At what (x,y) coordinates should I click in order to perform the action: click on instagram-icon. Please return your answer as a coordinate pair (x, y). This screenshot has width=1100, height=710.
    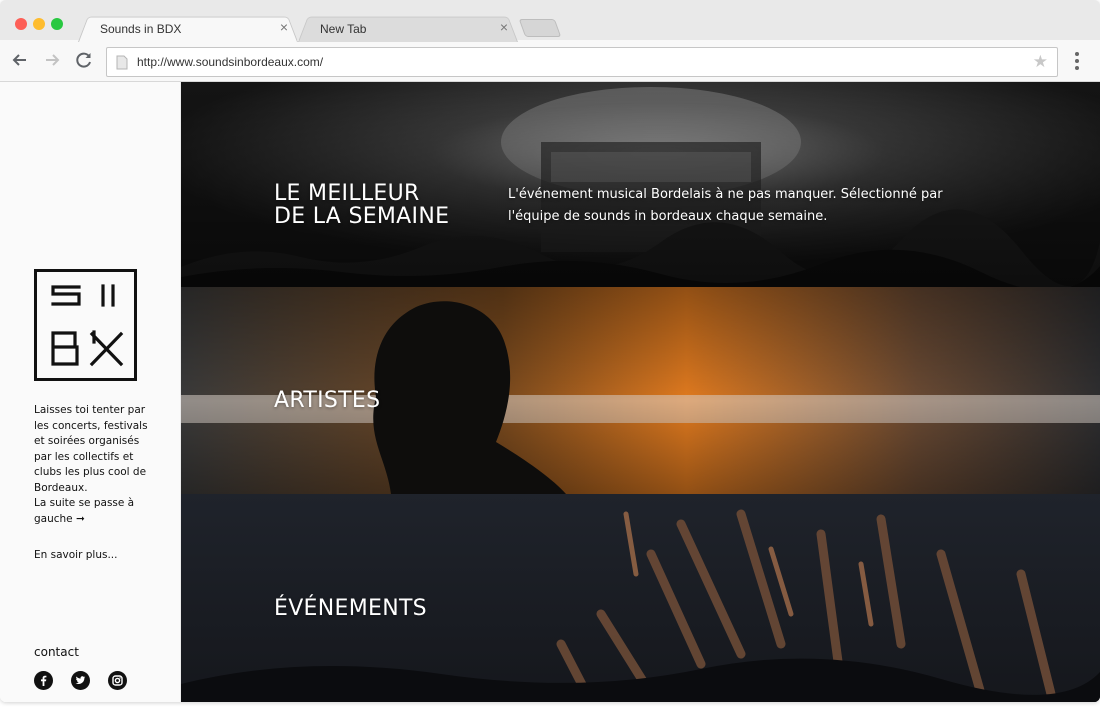
    Looking at the image, I should click on (117, 680).